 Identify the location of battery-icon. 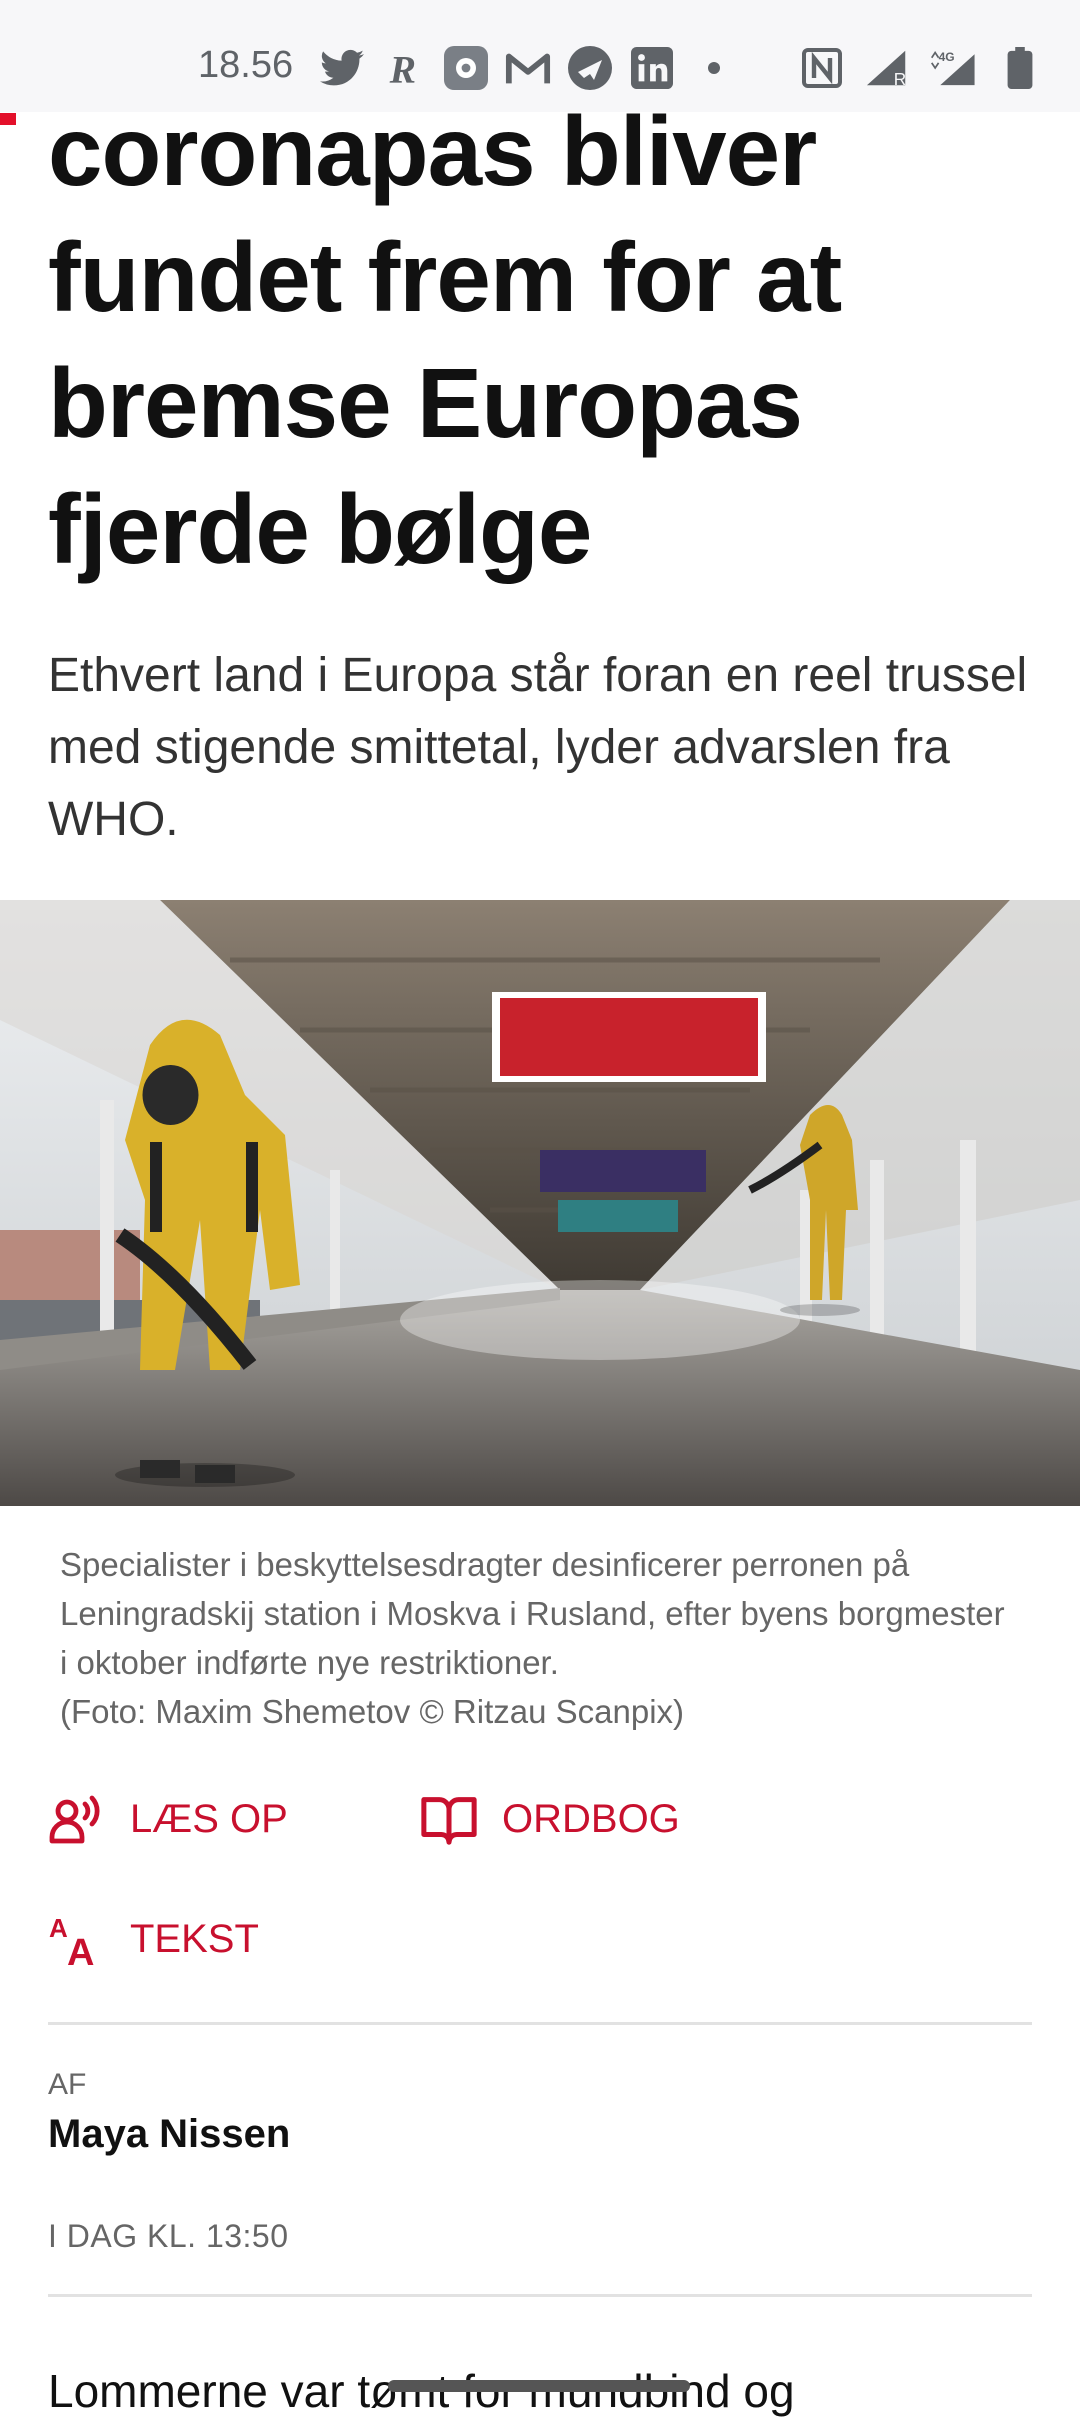
(1020, 68).